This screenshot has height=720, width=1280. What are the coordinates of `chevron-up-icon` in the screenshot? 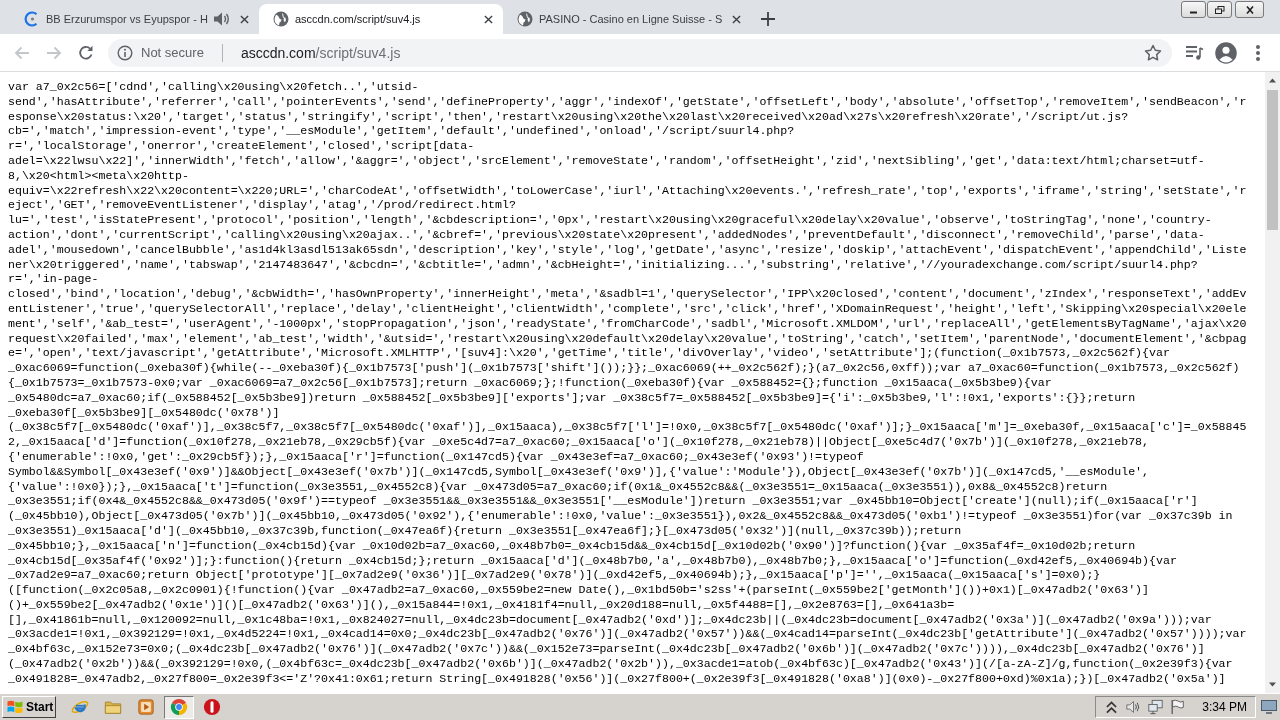 It's located at (1112, 707).